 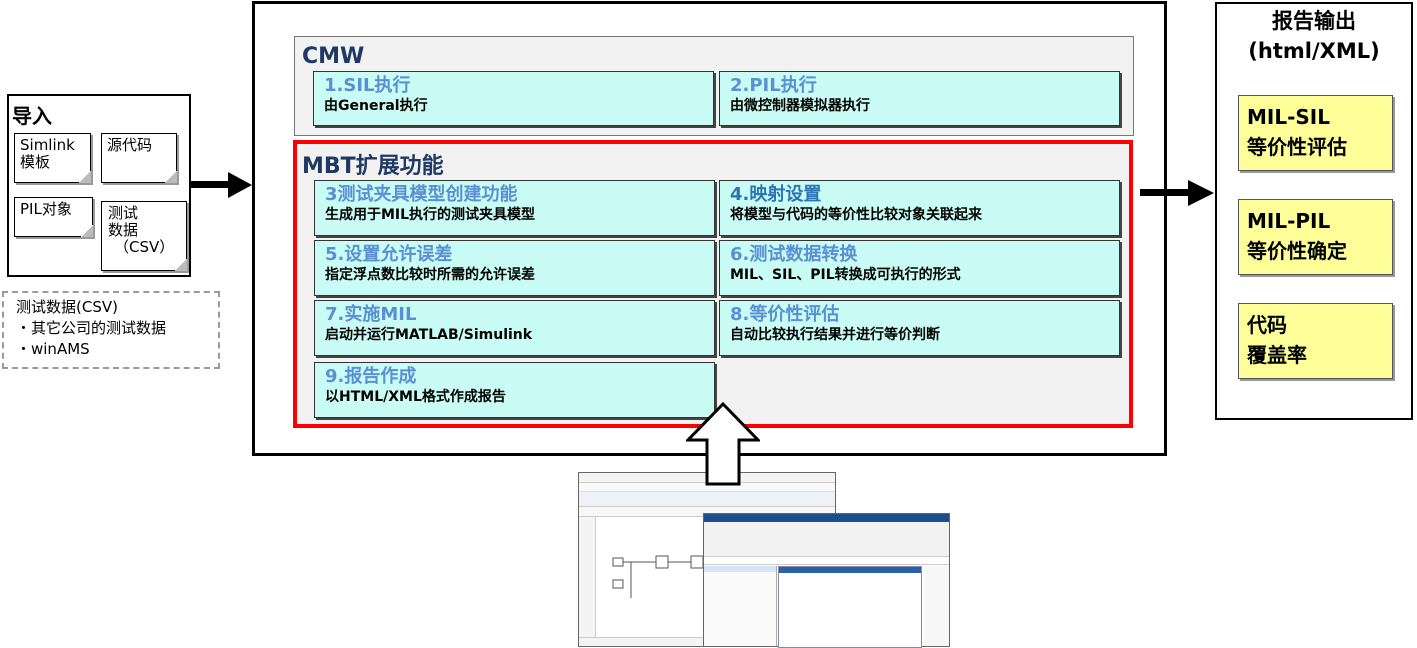 I want to click on cell-desc: 将模型与代码的等价性比较对象关联起来, so click(x=856, y=215).